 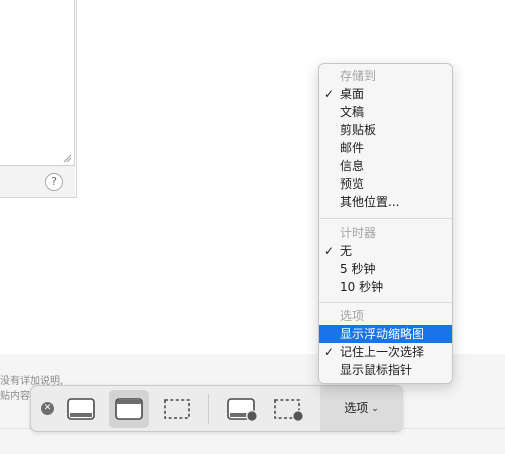 I want to click on selection-capture-icon, so click(x=177, y=409).